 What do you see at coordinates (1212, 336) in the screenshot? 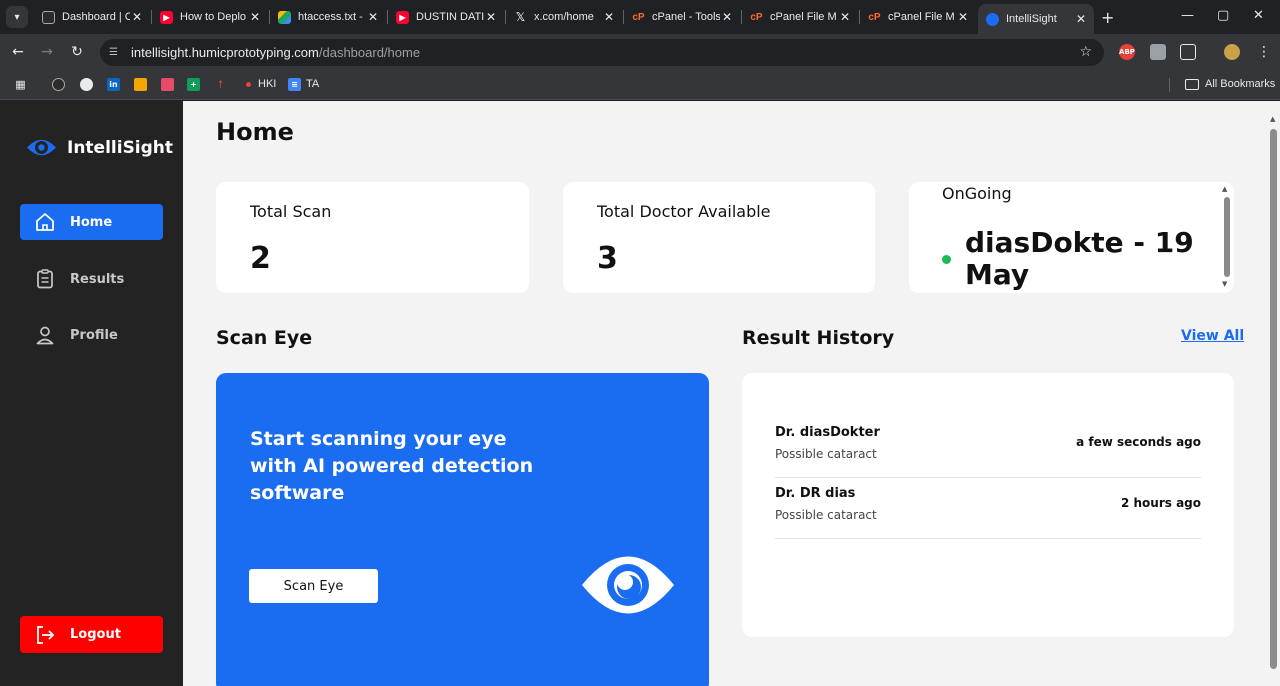
I see `view-all-link: View All` at bounding box center [1212, 336].